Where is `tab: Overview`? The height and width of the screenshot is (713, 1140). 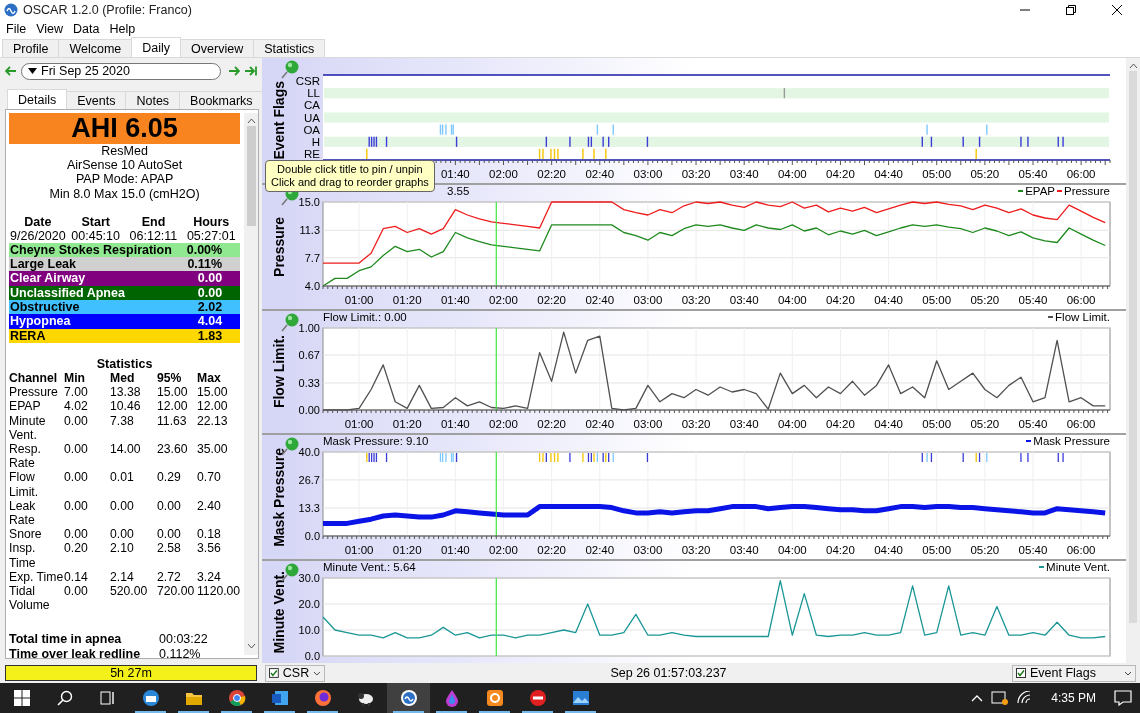 tab: Overview is located at coordinates (217, 48).